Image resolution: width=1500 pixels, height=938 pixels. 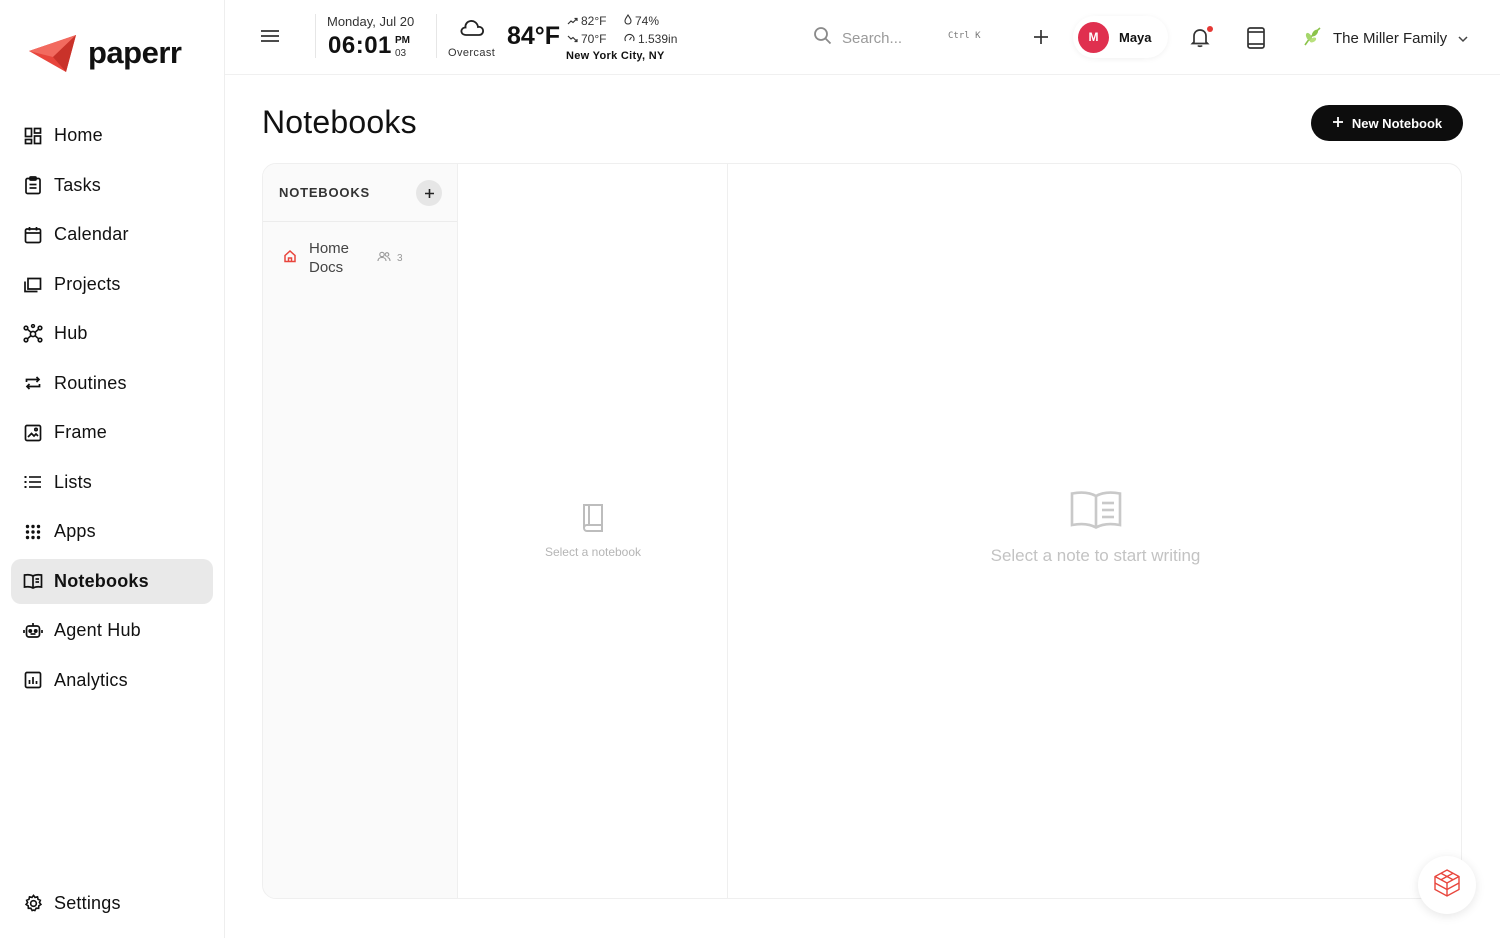 What do you see at coordinates (78, 184) in the screenshot?
I see `sidebar-item-label: Tasks` at bounding box center [78, 184].